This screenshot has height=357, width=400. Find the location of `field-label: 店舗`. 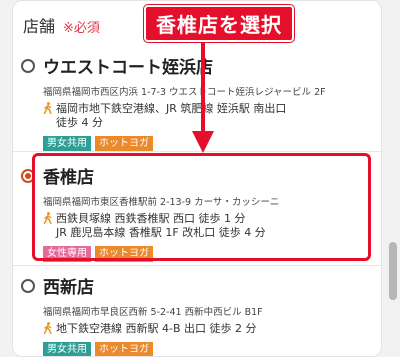

field-label: 店舗 is located at coordinates (39, 26).